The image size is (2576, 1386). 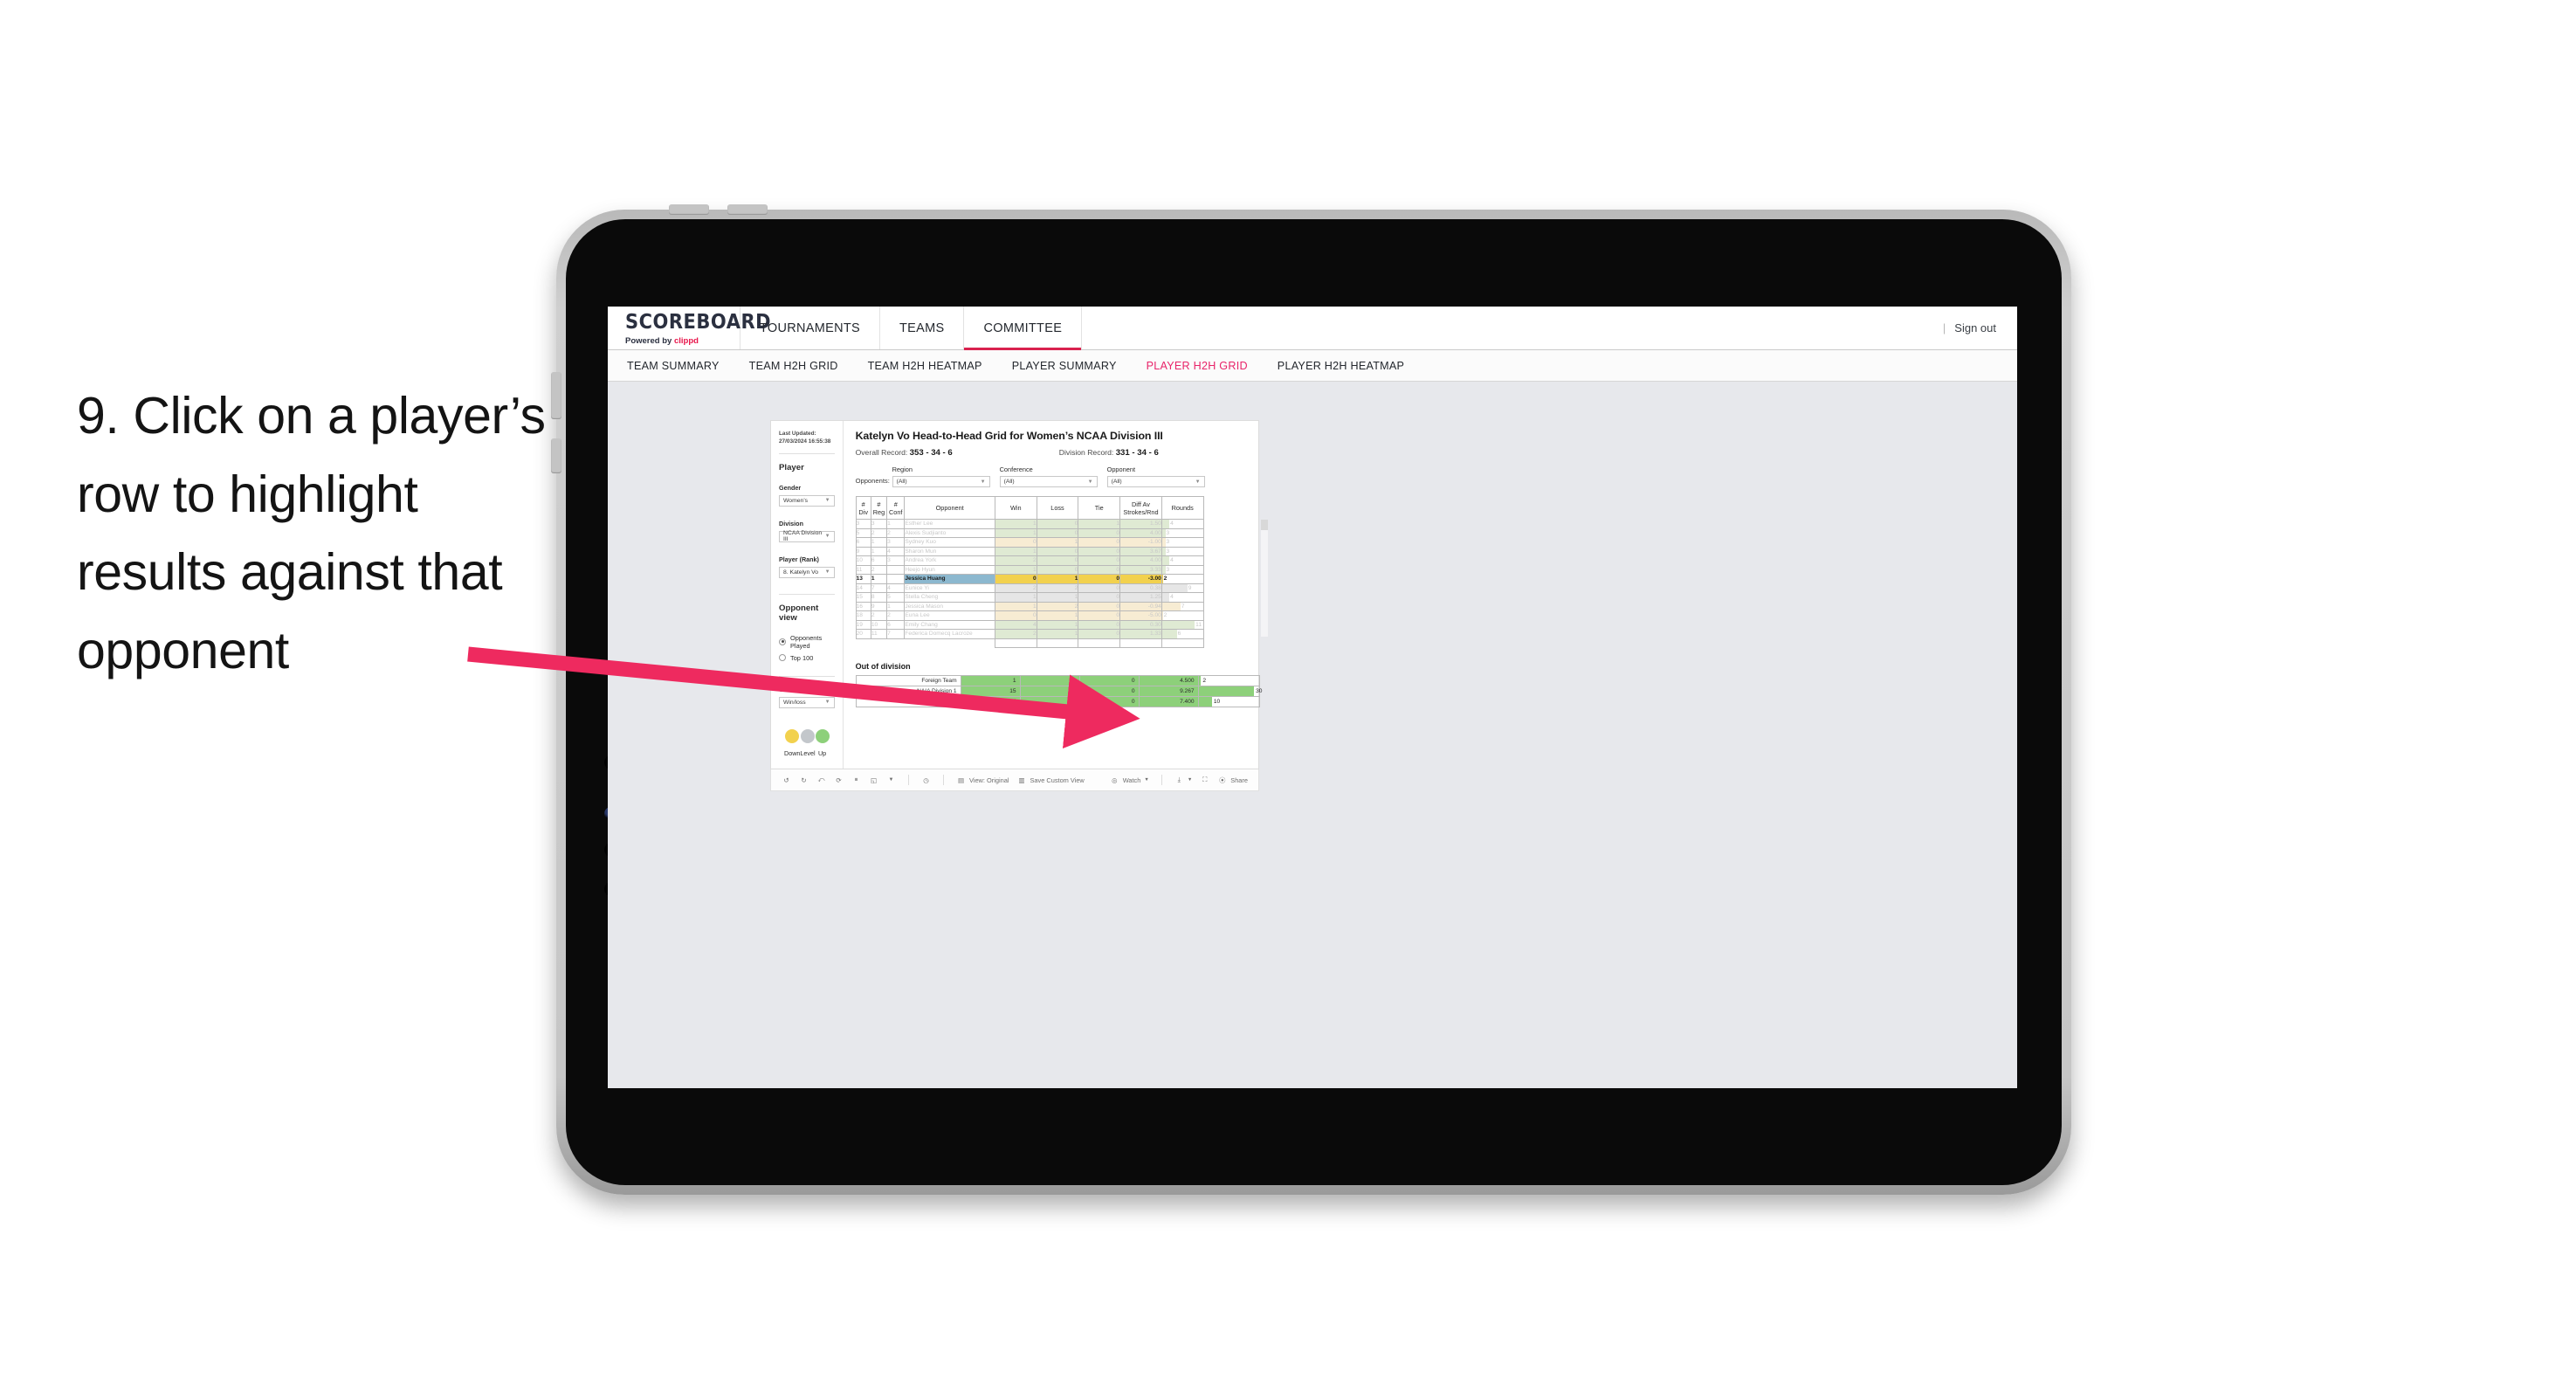 I want to click on share-button: ⦿ Share, so click(x=1232, y=781).